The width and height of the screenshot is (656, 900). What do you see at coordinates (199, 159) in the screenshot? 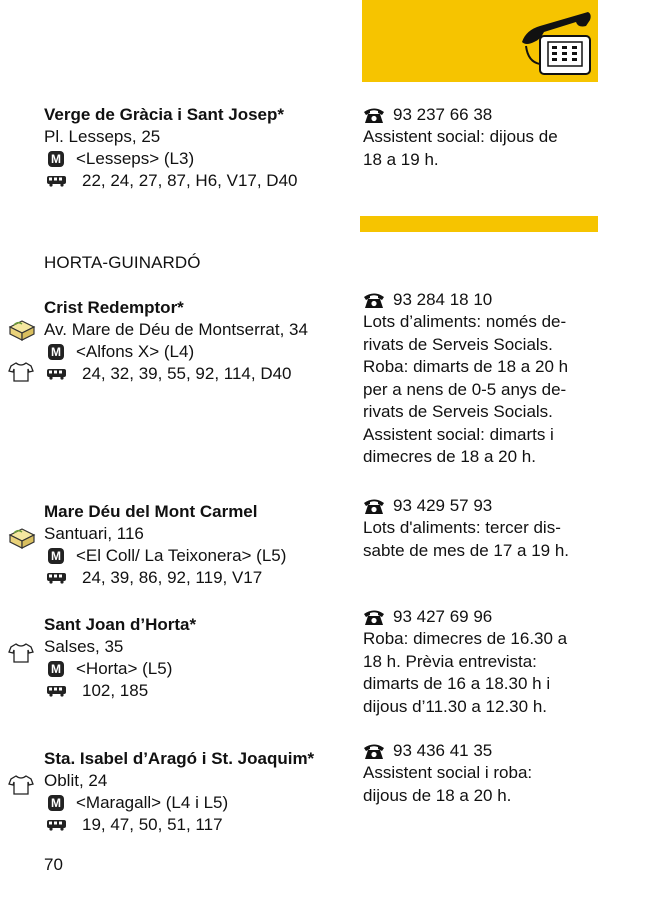
I see `metro-line: M <Lesseps> (L3)` at bounding box center [199, 159].